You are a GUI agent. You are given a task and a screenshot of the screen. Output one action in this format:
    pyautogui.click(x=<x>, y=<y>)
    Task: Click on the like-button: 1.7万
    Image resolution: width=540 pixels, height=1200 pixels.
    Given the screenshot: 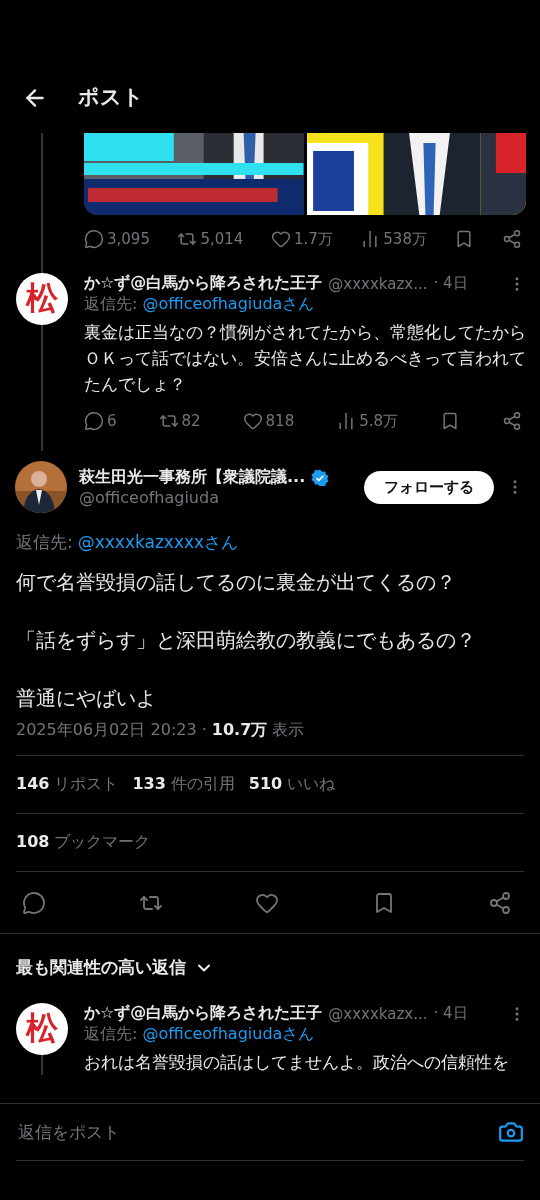 What is the action you would take?
    pyautogui.click(x=301, y=239)
    